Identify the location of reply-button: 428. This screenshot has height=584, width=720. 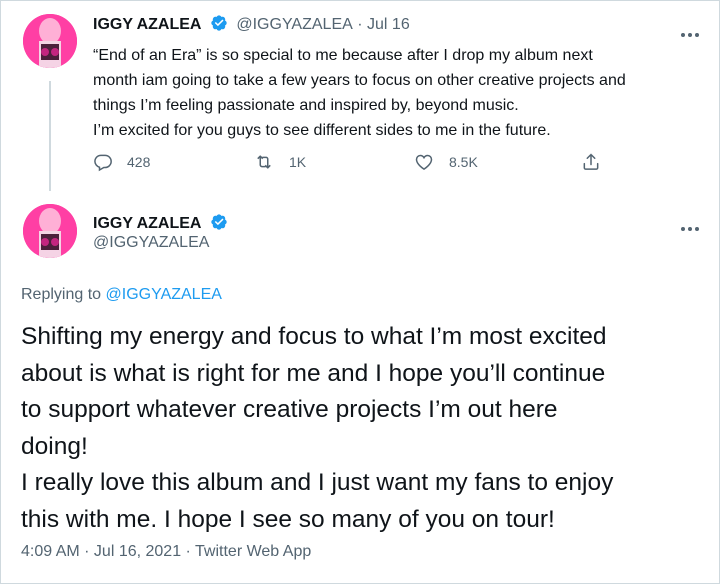
(121, 162).